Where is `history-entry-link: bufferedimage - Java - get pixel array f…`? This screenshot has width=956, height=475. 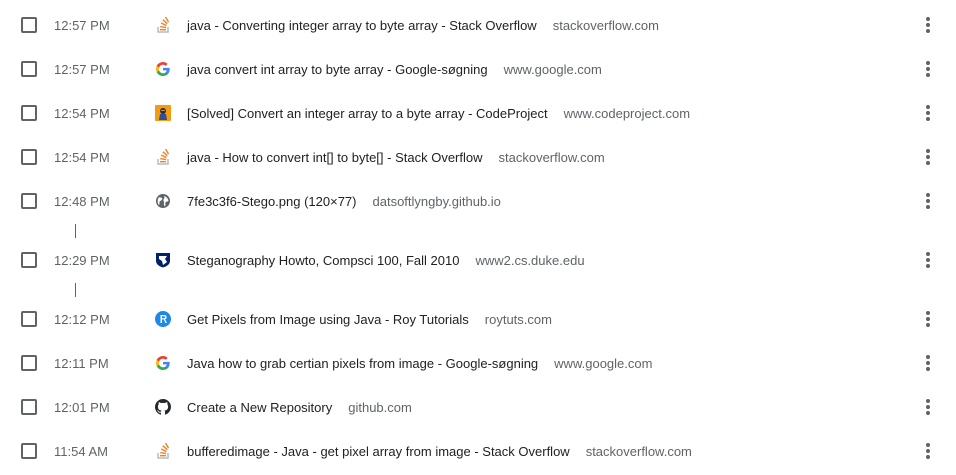 history-entry-link: bufferedimage - Java - get pixel array f… is located at coordinates (439, 451).